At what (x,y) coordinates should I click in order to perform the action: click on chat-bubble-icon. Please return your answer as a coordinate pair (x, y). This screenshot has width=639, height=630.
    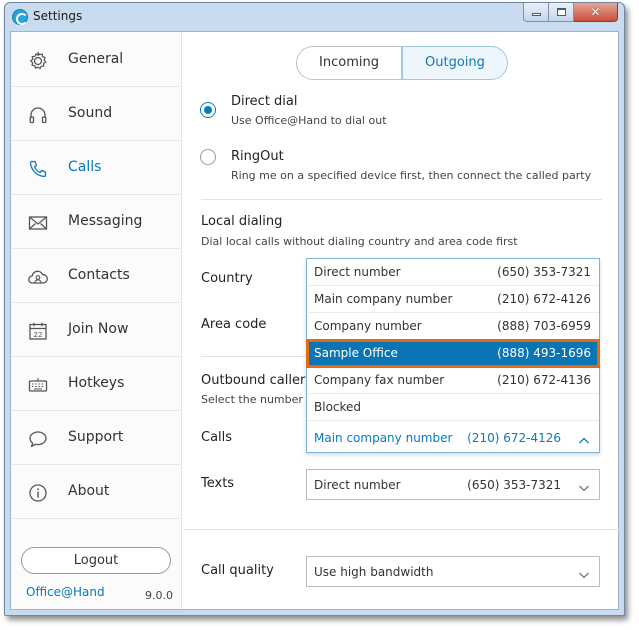
    Looking at the image, I should click on (38, 439).